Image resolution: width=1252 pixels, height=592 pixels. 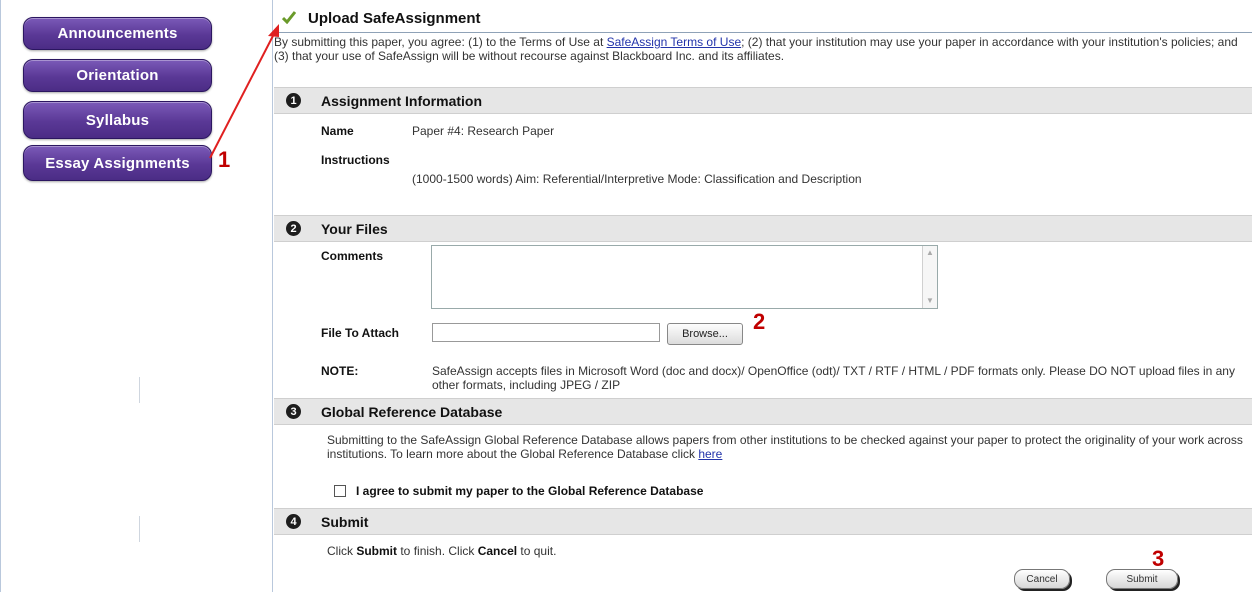 I want to click on nav-orientation-button: Orientation, so click(x=117, y=75).